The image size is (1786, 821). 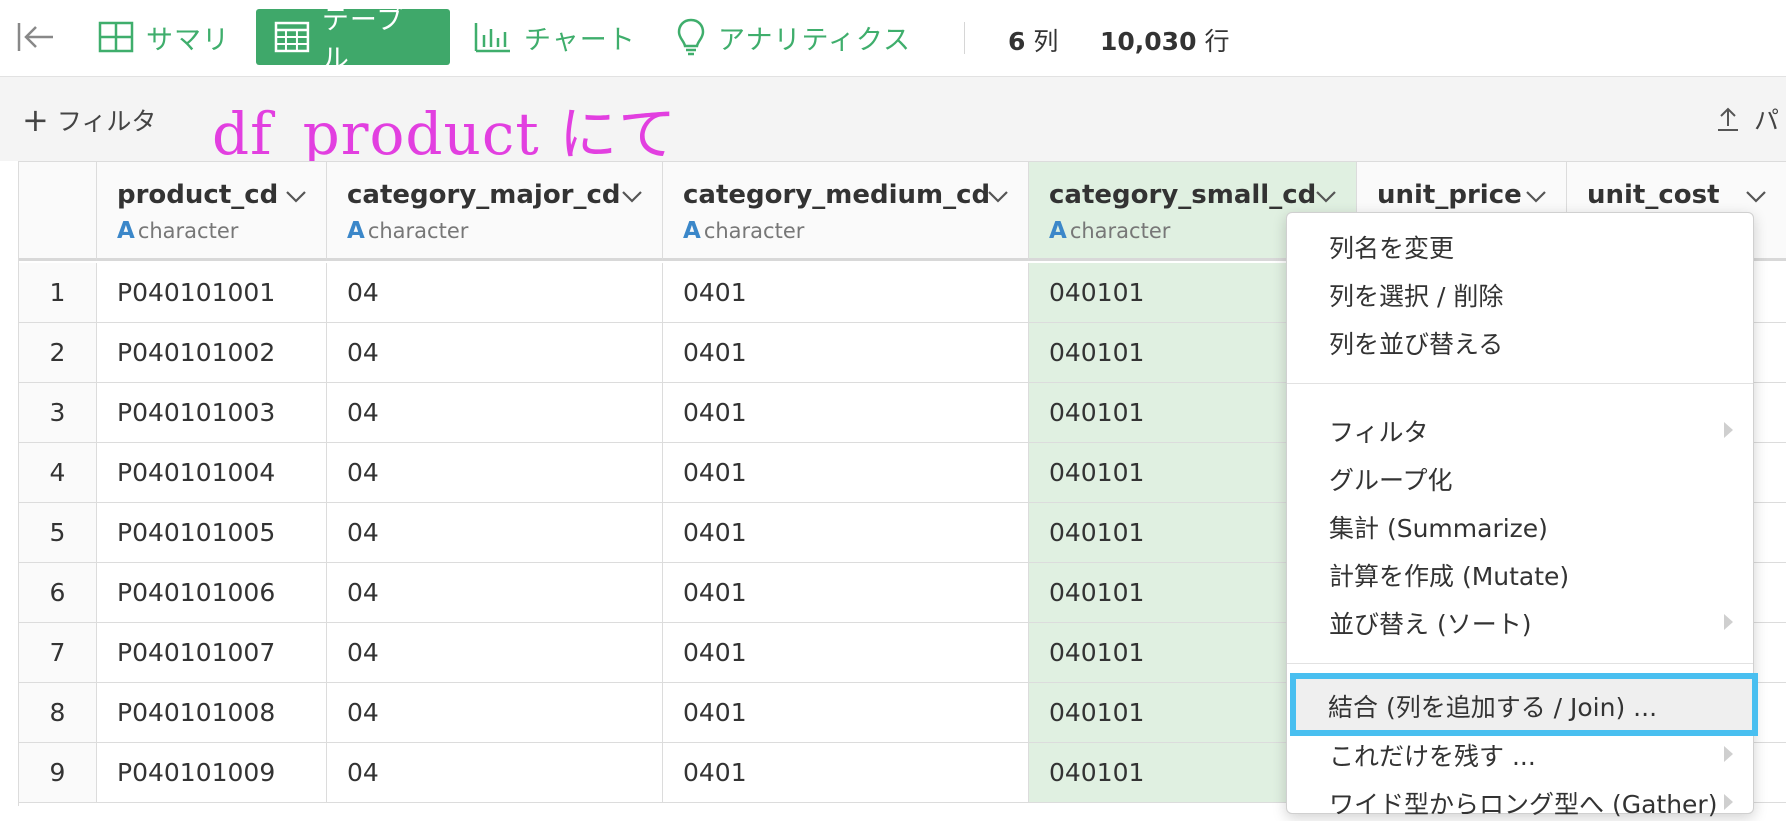 I want to click on collapse-left-icon, so click(x=36, y=37).